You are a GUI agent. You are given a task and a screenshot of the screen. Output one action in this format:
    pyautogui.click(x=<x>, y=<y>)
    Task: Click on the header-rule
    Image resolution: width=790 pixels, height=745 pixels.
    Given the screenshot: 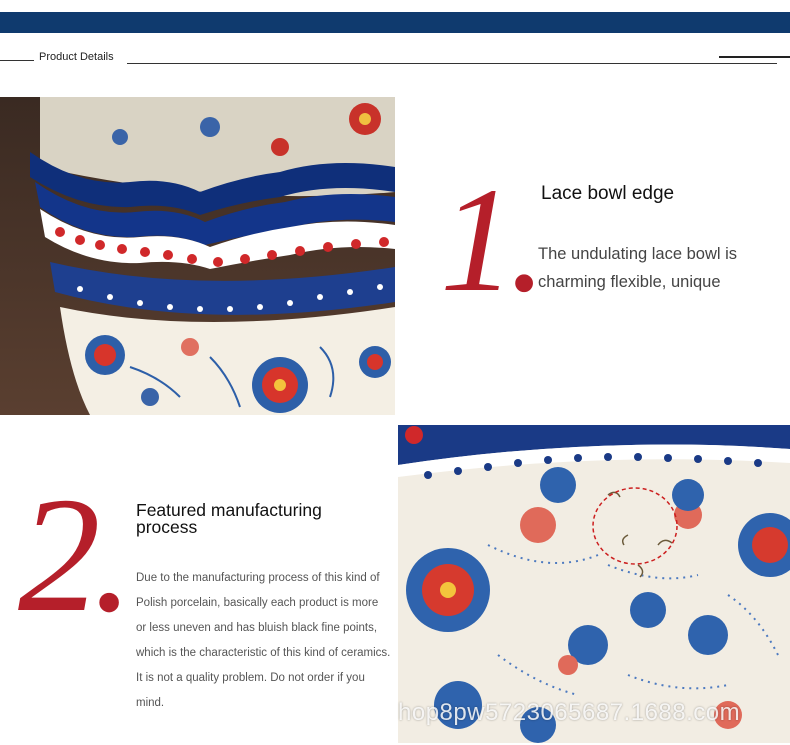 What is the action you would take?
    pyautogui.click(x=452, y=63)
    